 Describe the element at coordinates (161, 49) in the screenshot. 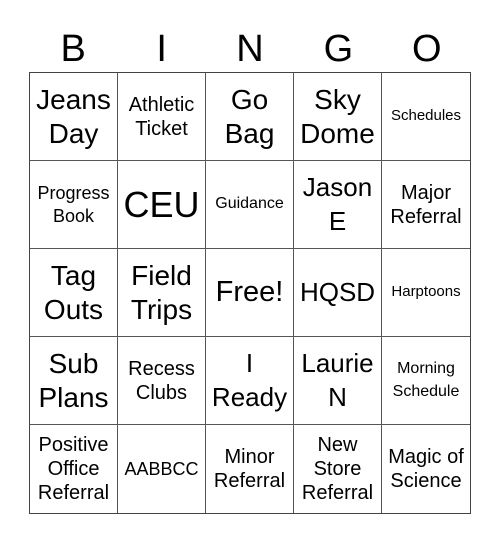

I see `header-letter-i: I` at that location.